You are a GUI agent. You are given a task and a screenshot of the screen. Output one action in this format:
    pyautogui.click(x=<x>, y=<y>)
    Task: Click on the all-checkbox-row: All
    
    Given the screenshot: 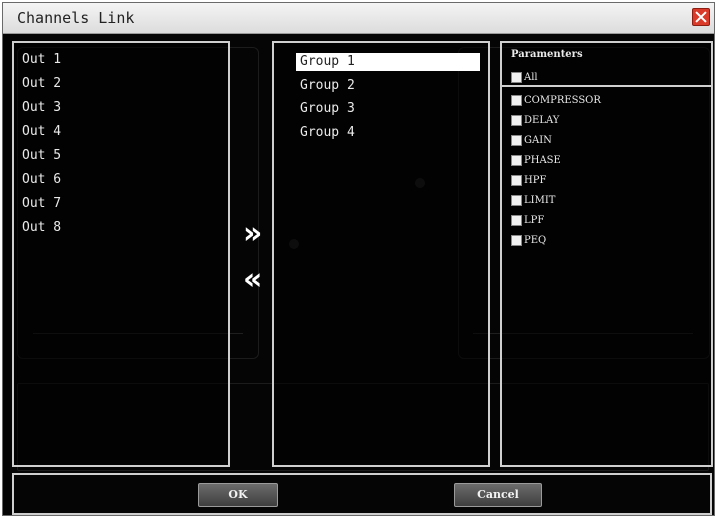 What is the action you would take?
    pyautogui.click(x=524, y=77)
    